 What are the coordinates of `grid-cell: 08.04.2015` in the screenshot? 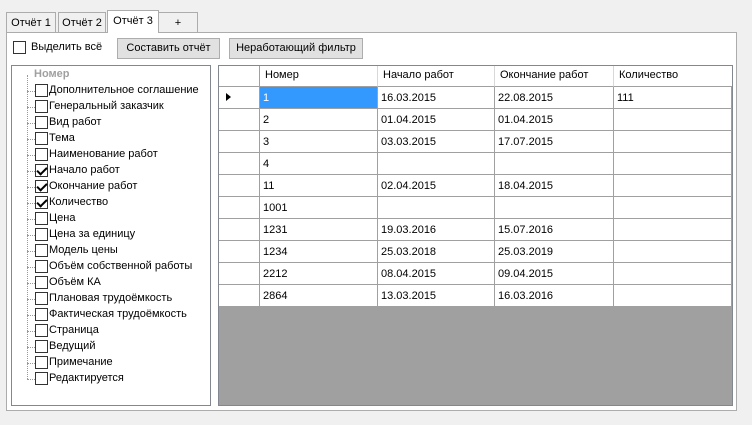 It's located at (436, 274).